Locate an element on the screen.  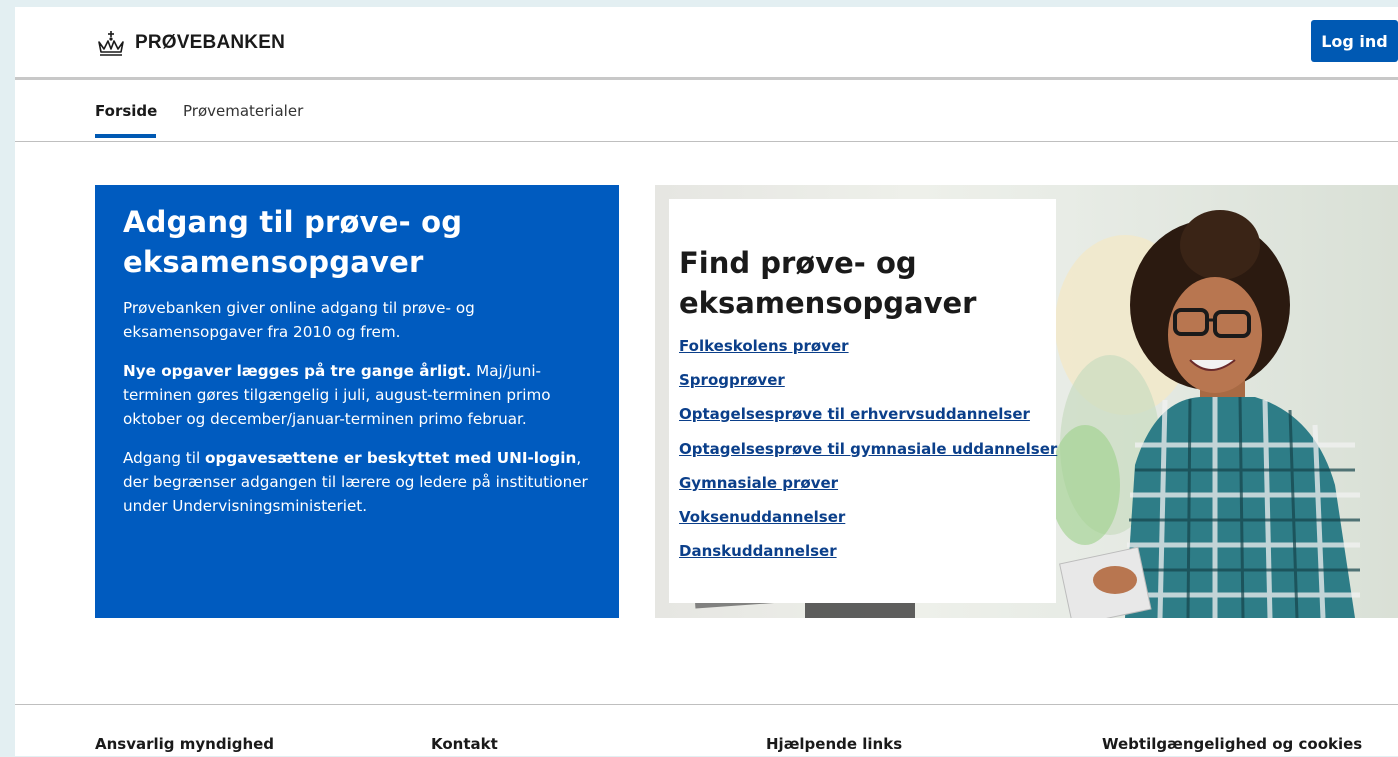
active-tab-indicator is located at coordinates (125, 136).